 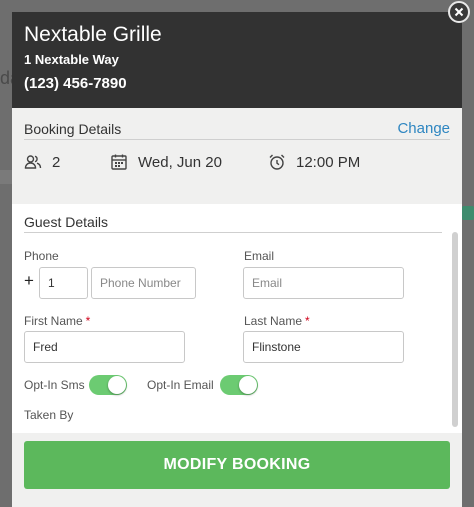 I want to click on modify-booking-button: MODIFY BOOKING, so click(x=237, y=465).